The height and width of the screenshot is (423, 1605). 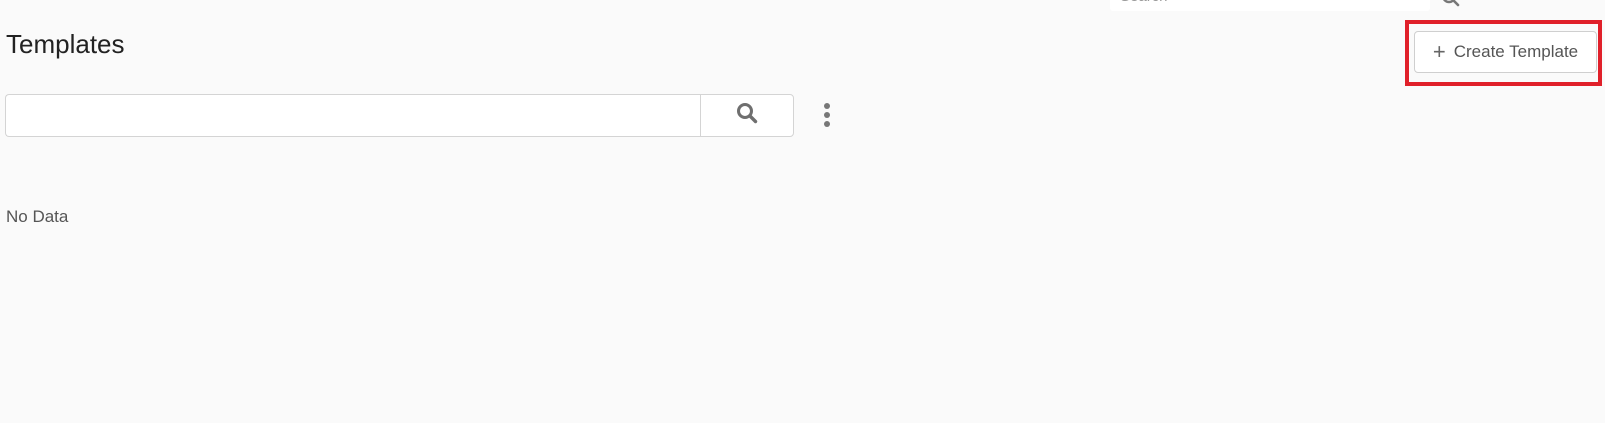 What do you see at coordinates (827, 106) in the screenshot?
I see `kebab-menu-icon` at bounding box center [827, 106].